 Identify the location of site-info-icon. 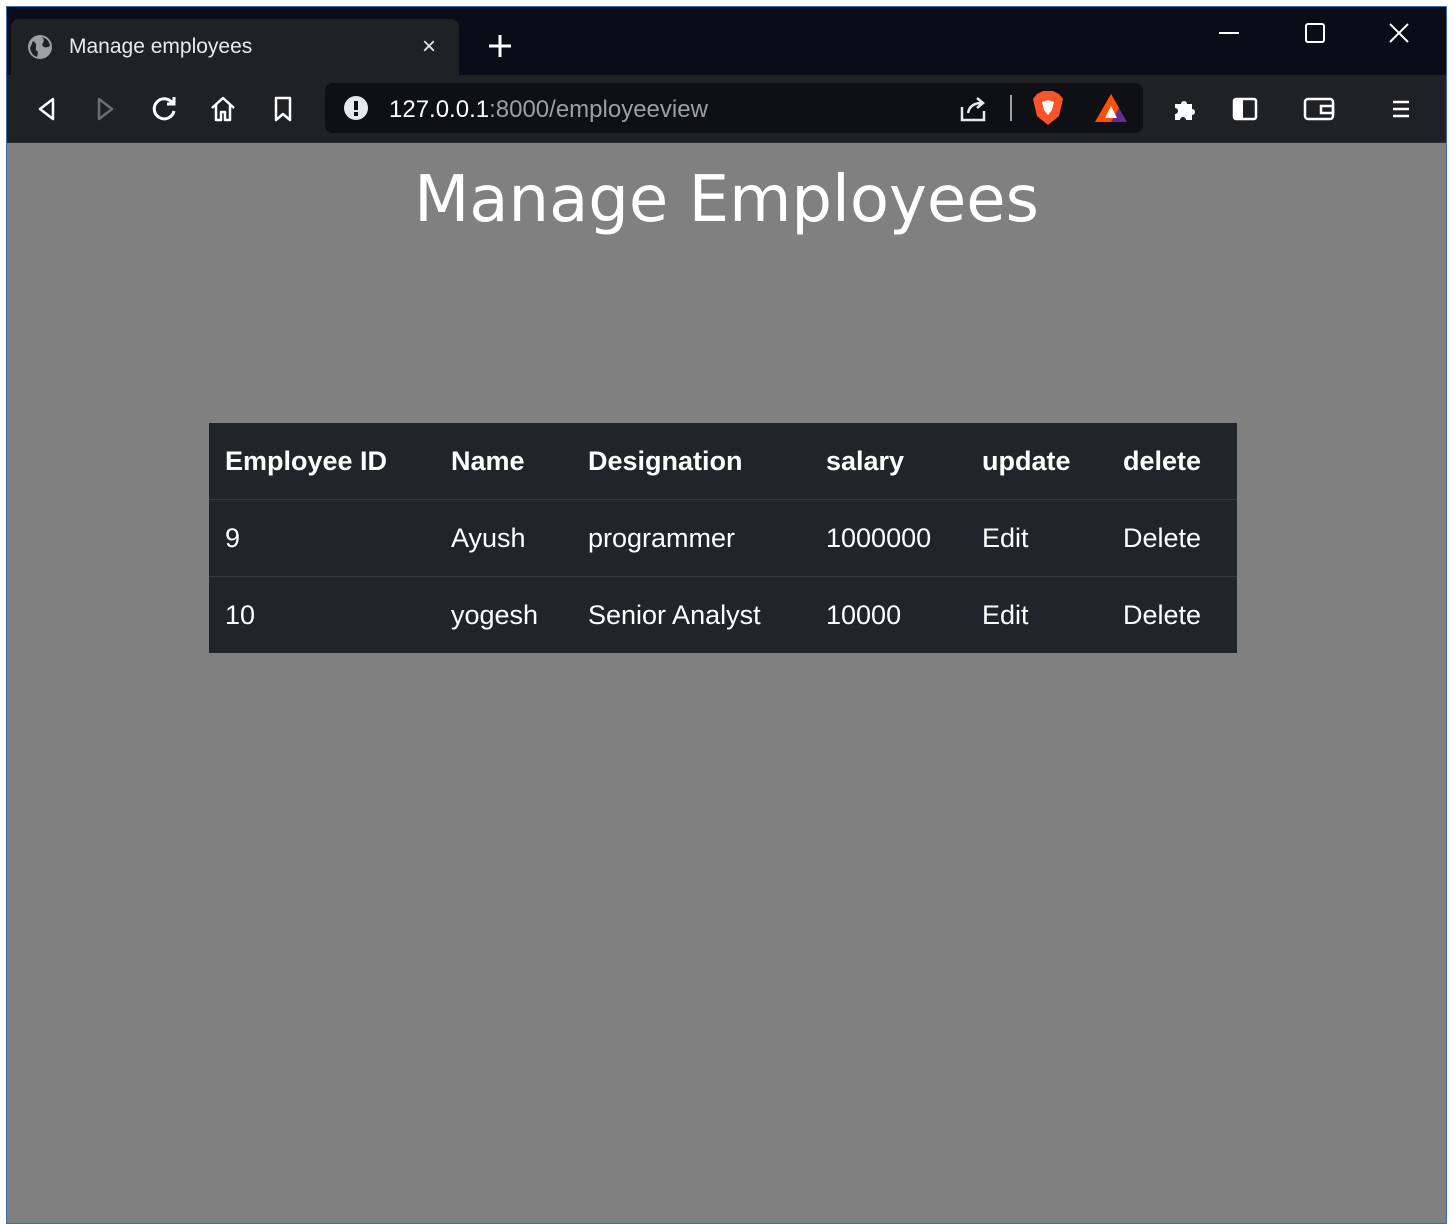
(356, 108).